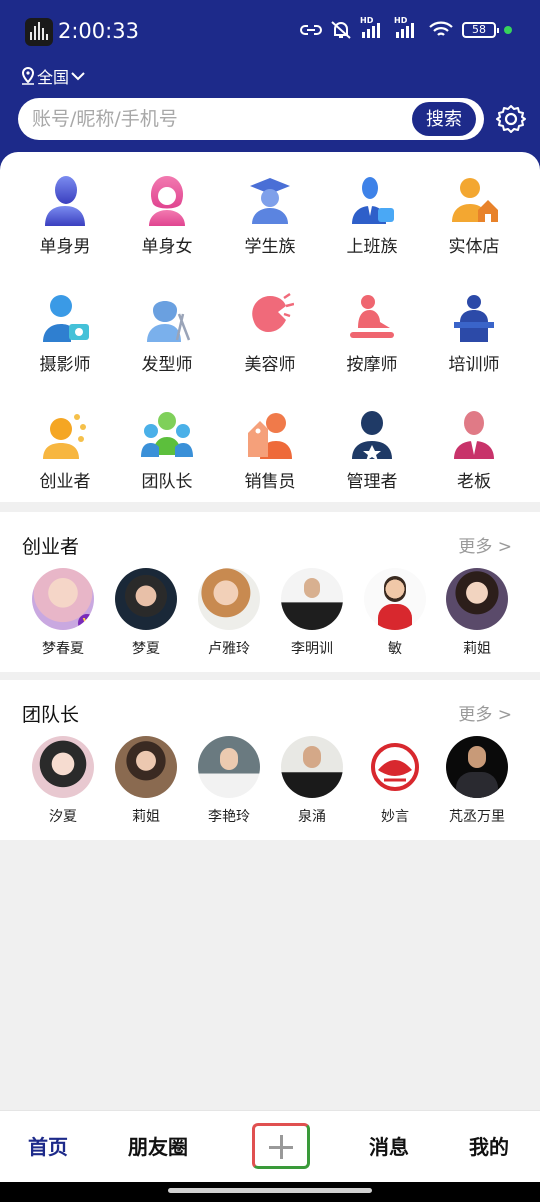  I want to click on link-icon, so click(311, 30).